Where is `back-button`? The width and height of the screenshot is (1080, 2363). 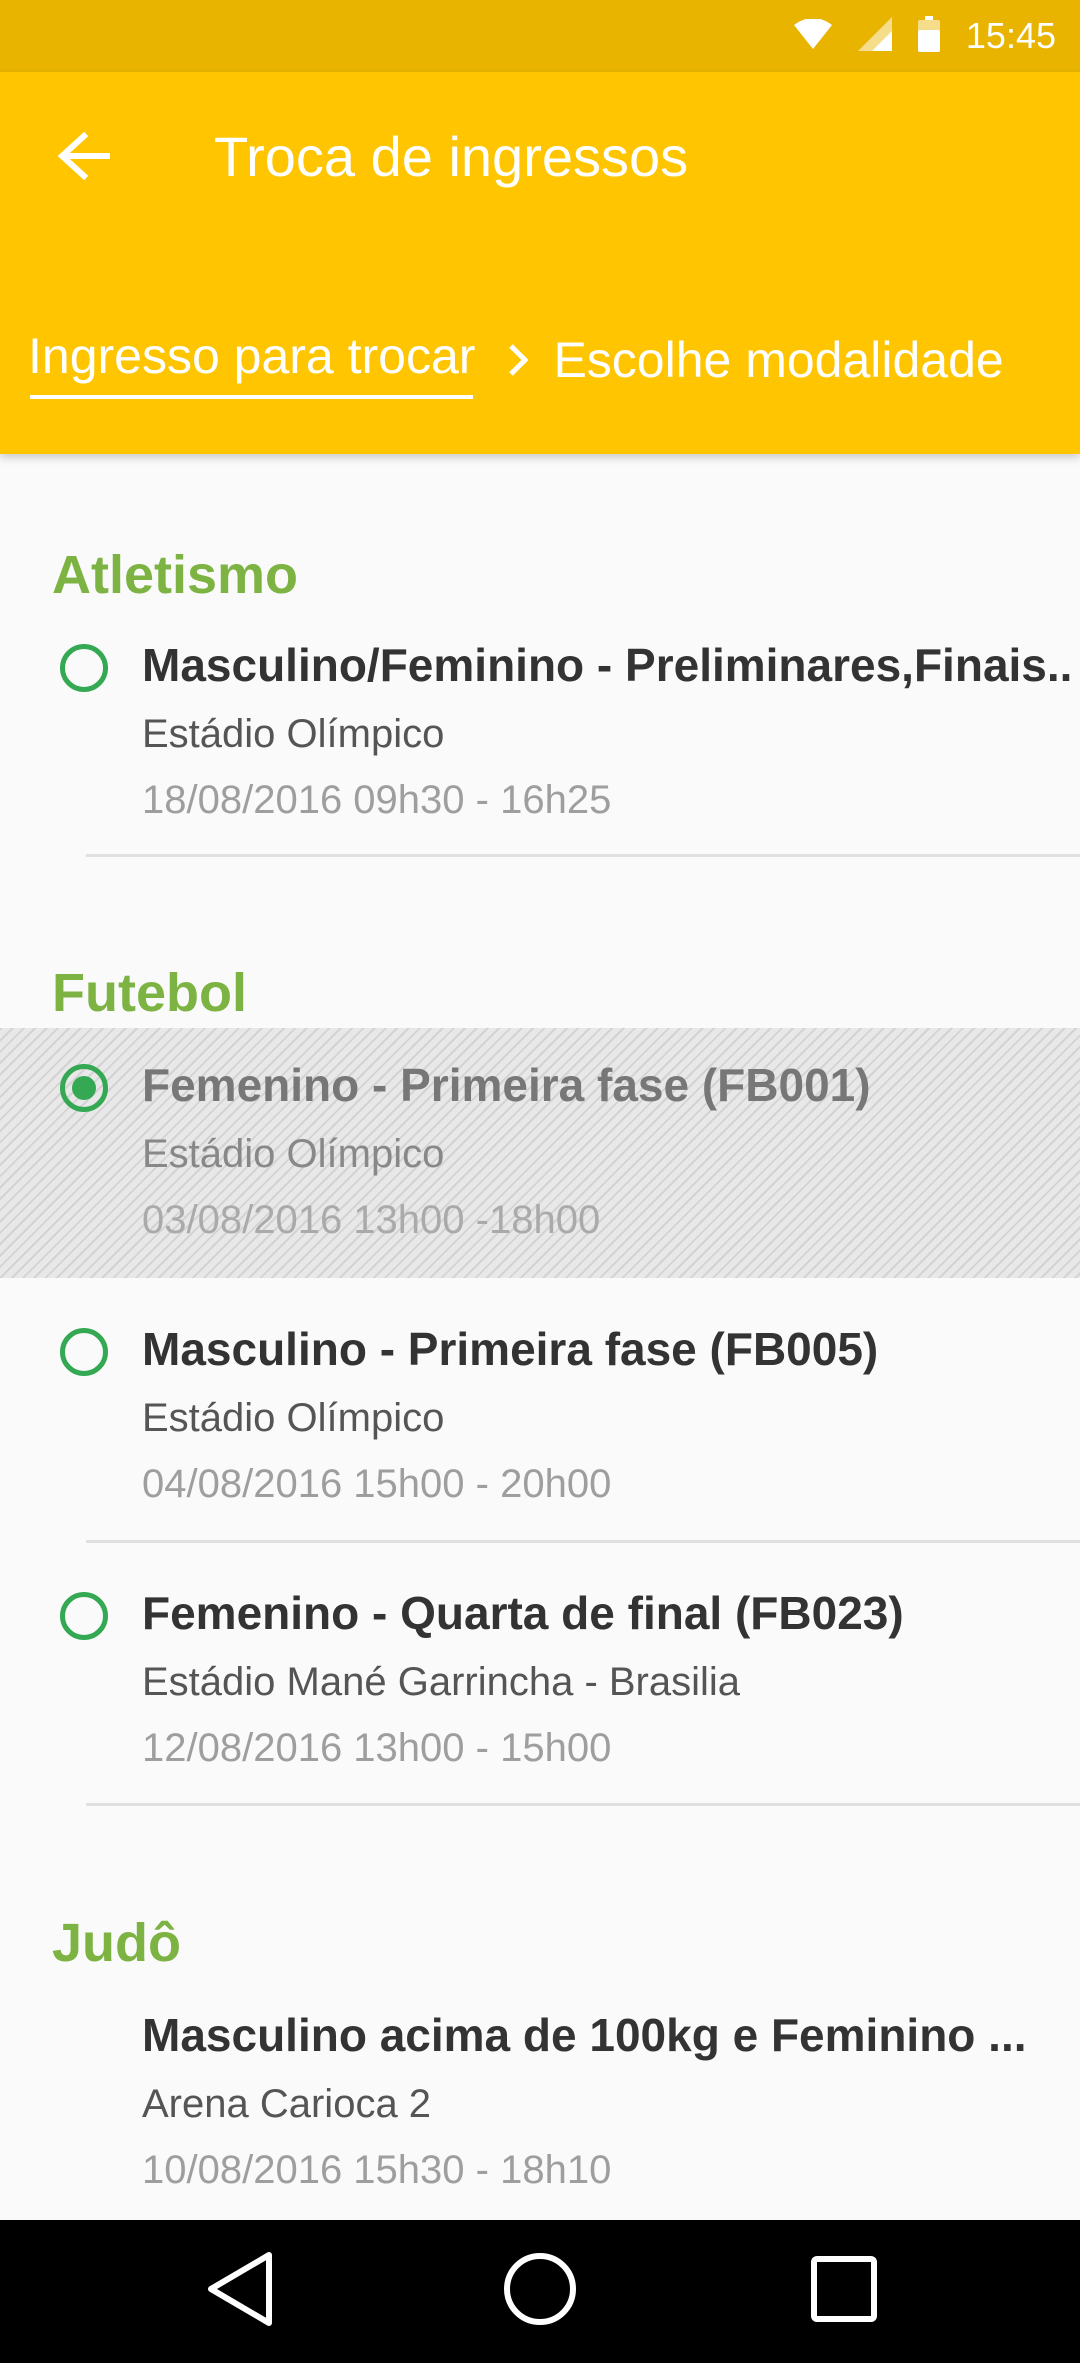 back-button is located at coordinates (84, 158).